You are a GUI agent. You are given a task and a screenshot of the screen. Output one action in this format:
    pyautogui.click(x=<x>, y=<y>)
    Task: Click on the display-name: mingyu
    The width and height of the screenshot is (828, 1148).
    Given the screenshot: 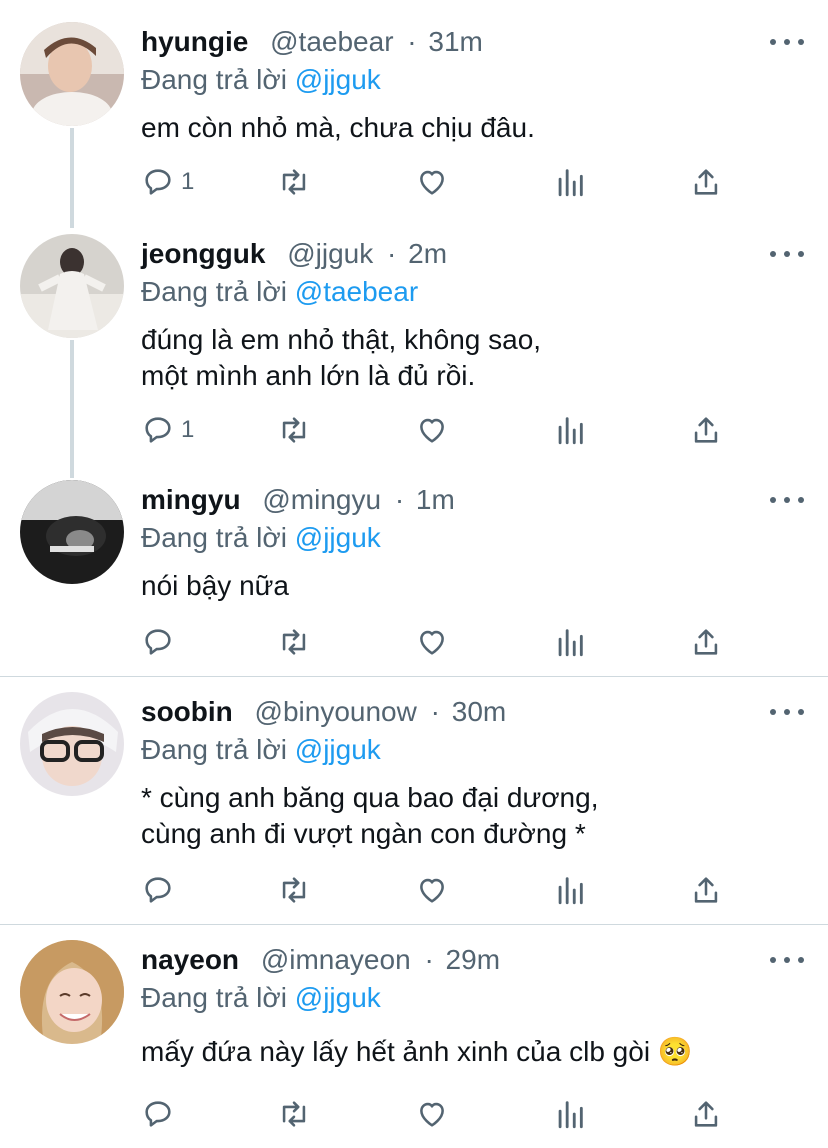 What is the action you would take?
    pyautogui.click(x=191, y=499)
    